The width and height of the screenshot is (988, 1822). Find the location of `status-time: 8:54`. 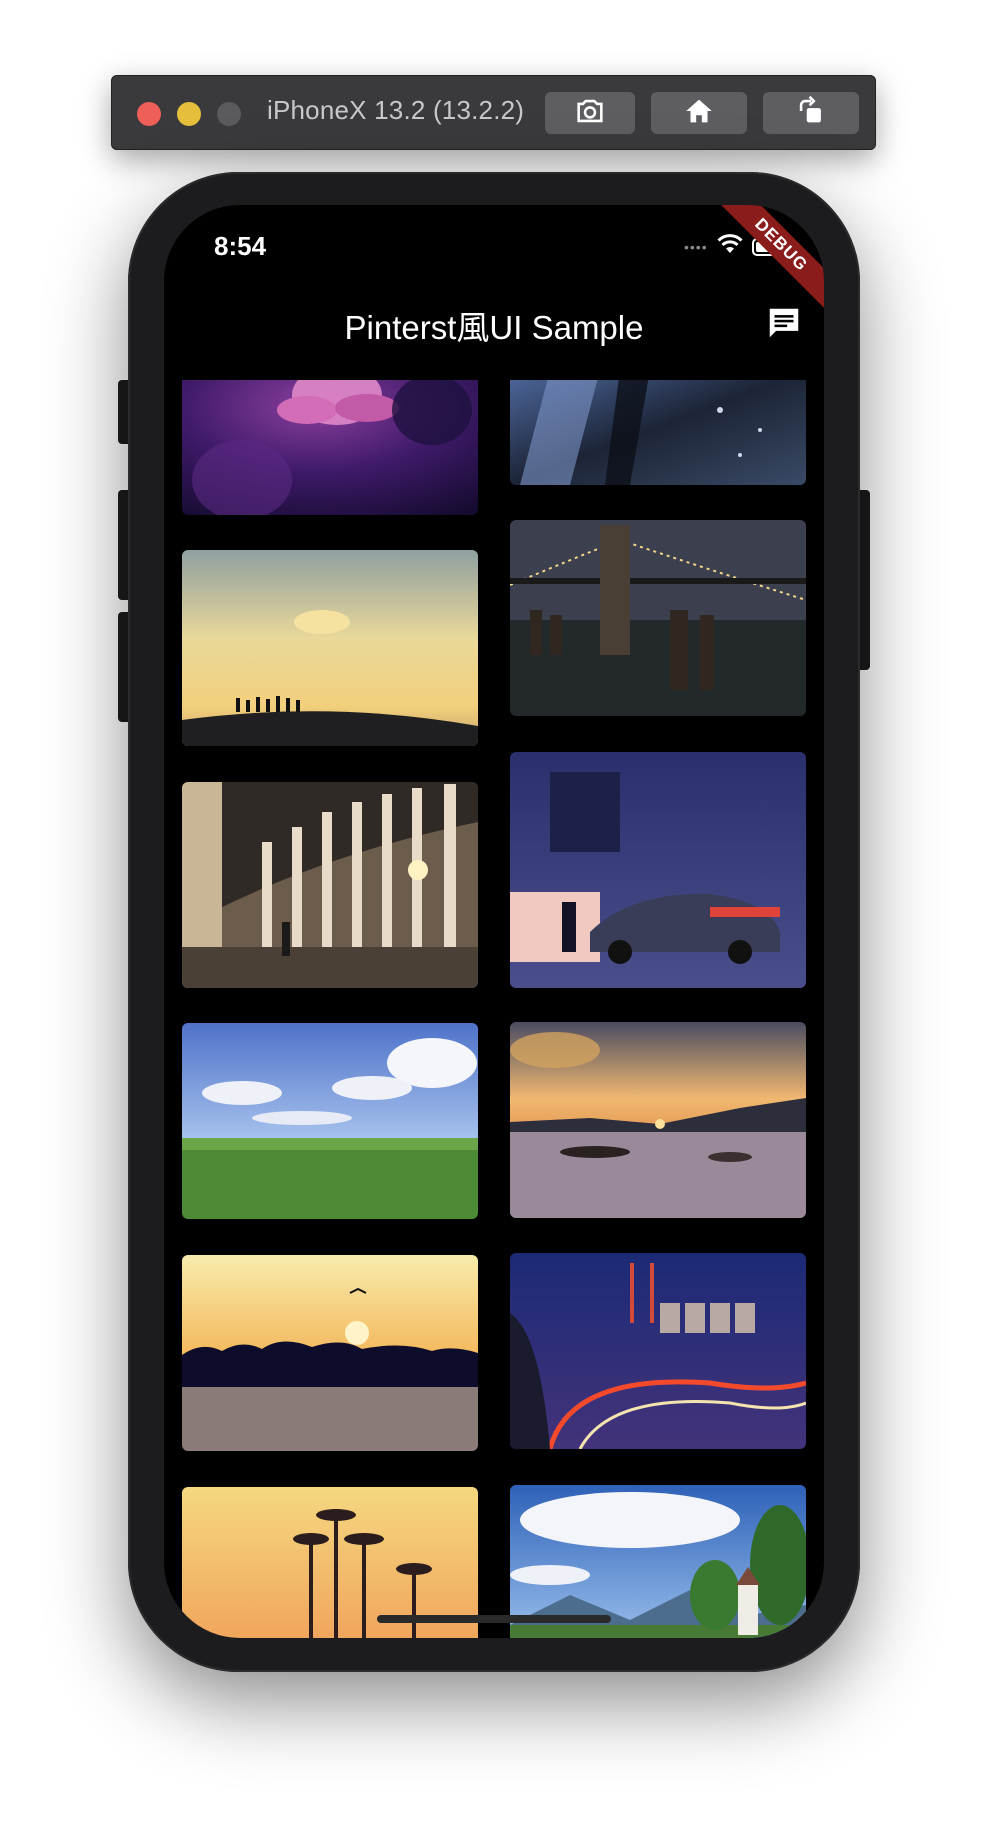

status-time: 8:54 is located at coordinates (240, 246).